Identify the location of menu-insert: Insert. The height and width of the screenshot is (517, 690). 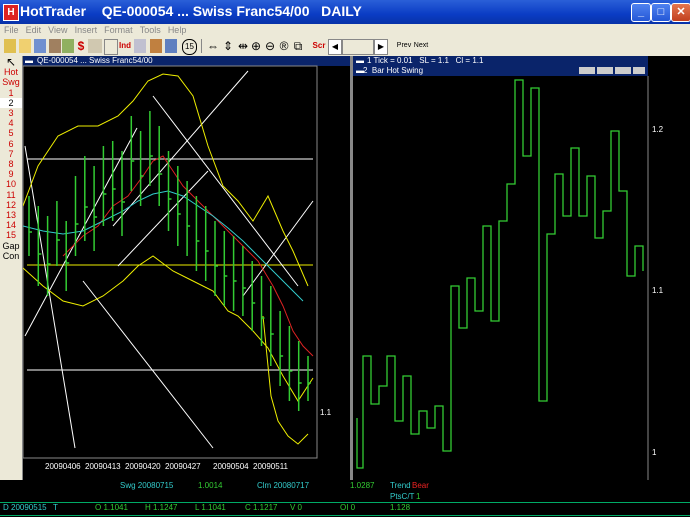
(86, 30).